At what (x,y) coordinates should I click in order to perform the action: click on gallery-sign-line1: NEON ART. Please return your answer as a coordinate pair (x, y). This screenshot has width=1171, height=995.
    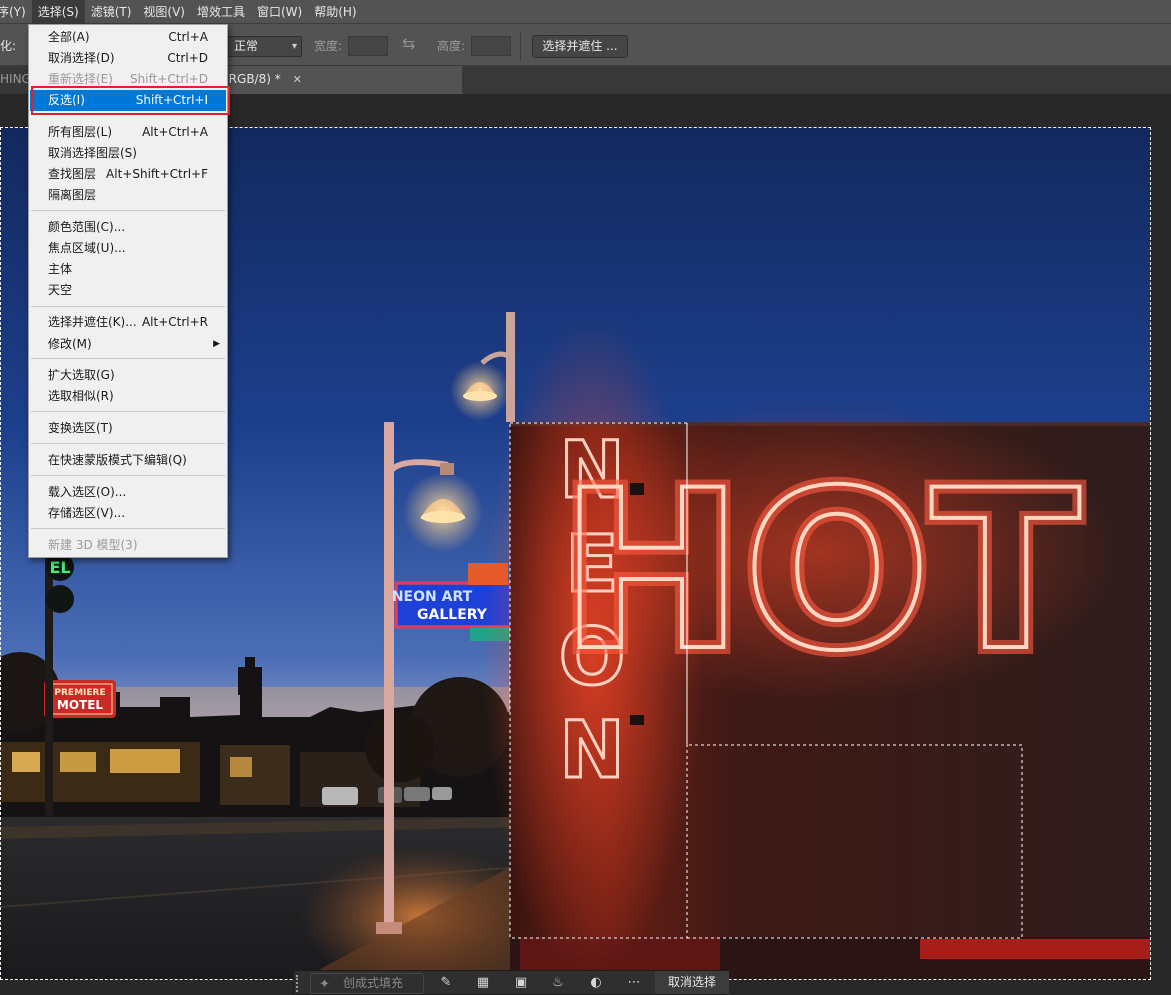
    Looking at the image, I should click on (432, 597).